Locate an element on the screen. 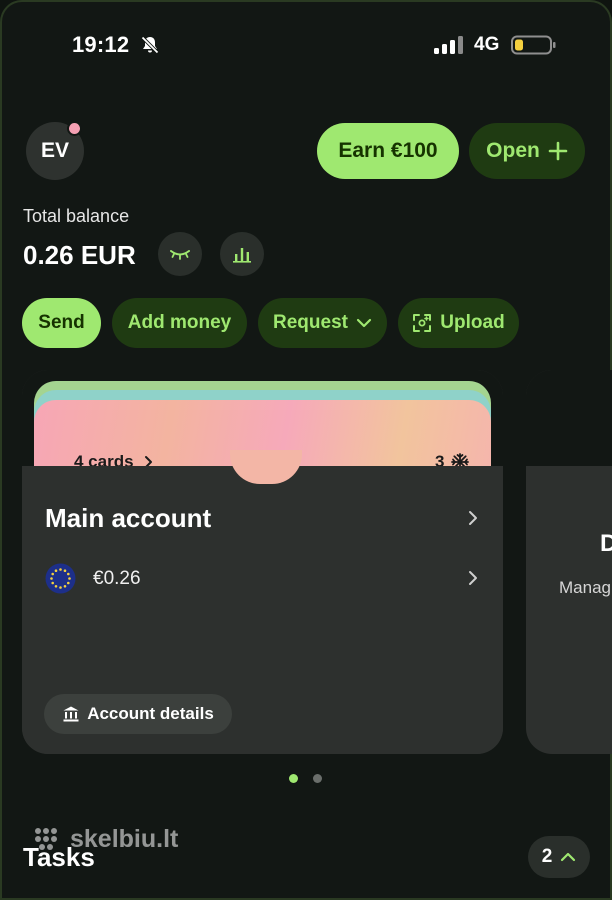 This screenshot has height=900, width=612. plus-icon is located at coordinates (558, 151).